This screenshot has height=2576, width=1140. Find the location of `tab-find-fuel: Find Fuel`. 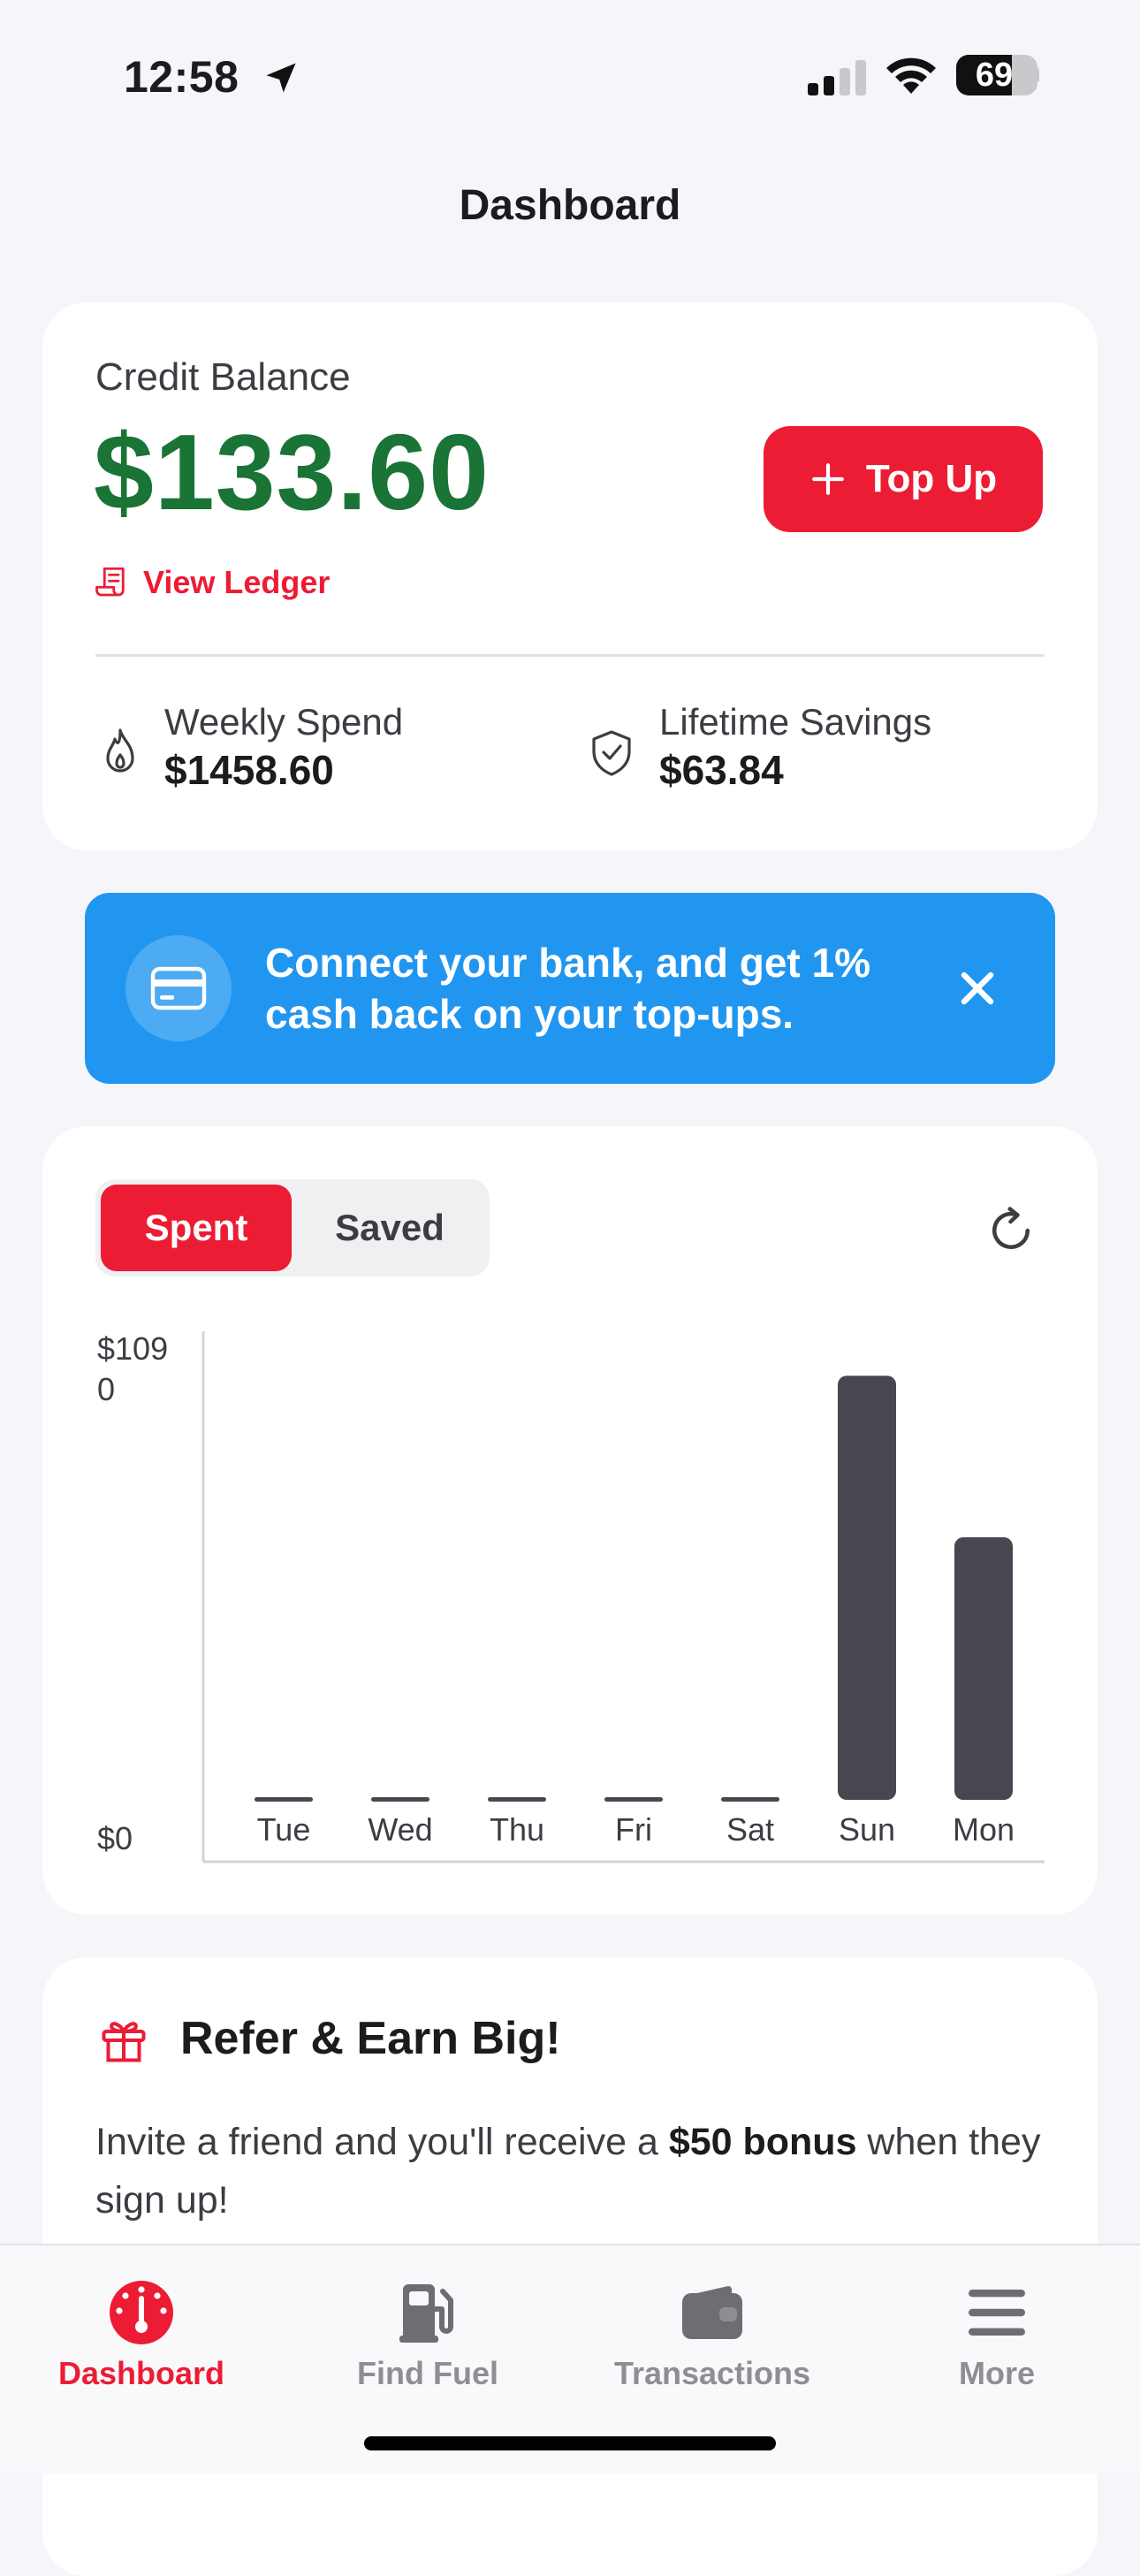

tab-find-fuel: Find Fuel is located at coordinates (427, 2334).